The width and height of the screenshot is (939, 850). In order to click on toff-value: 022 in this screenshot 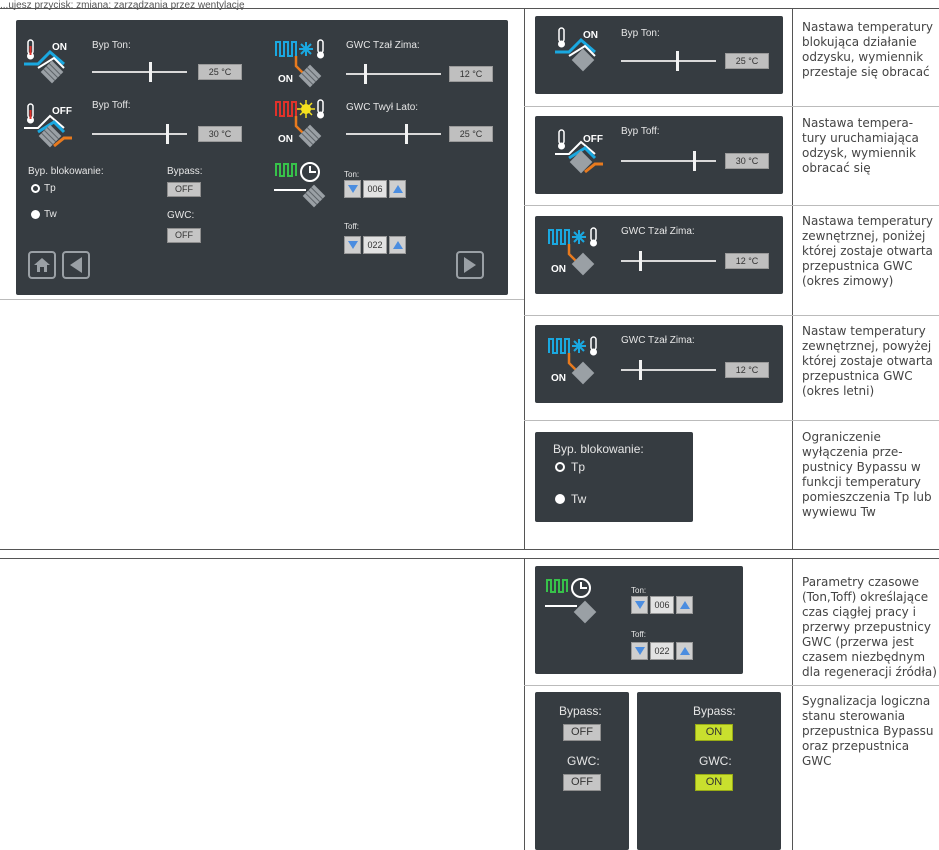, I will do `click(375, 245)`.